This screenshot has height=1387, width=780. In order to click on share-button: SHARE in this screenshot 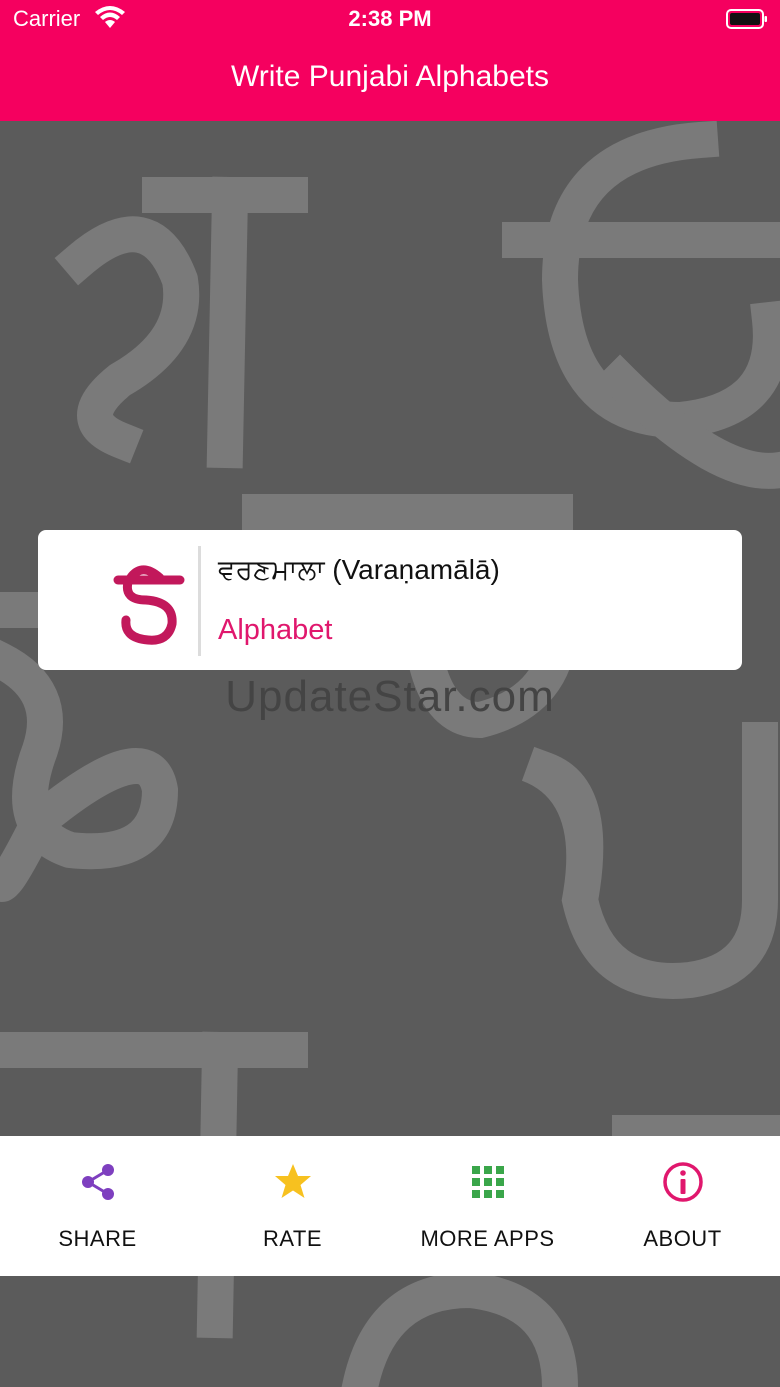, I will do `click(97, 1206)`.